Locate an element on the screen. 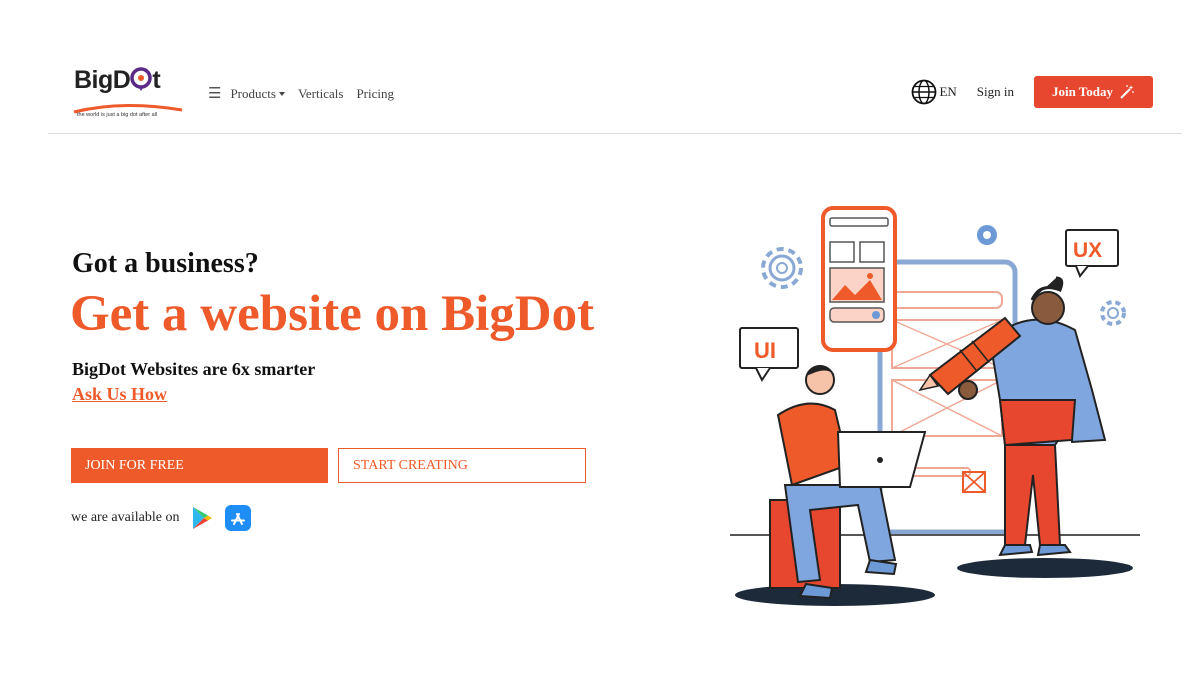 This screenshot has width=1200, height=675. join-today-button: Join Today is located at coordinates (1093, 92).